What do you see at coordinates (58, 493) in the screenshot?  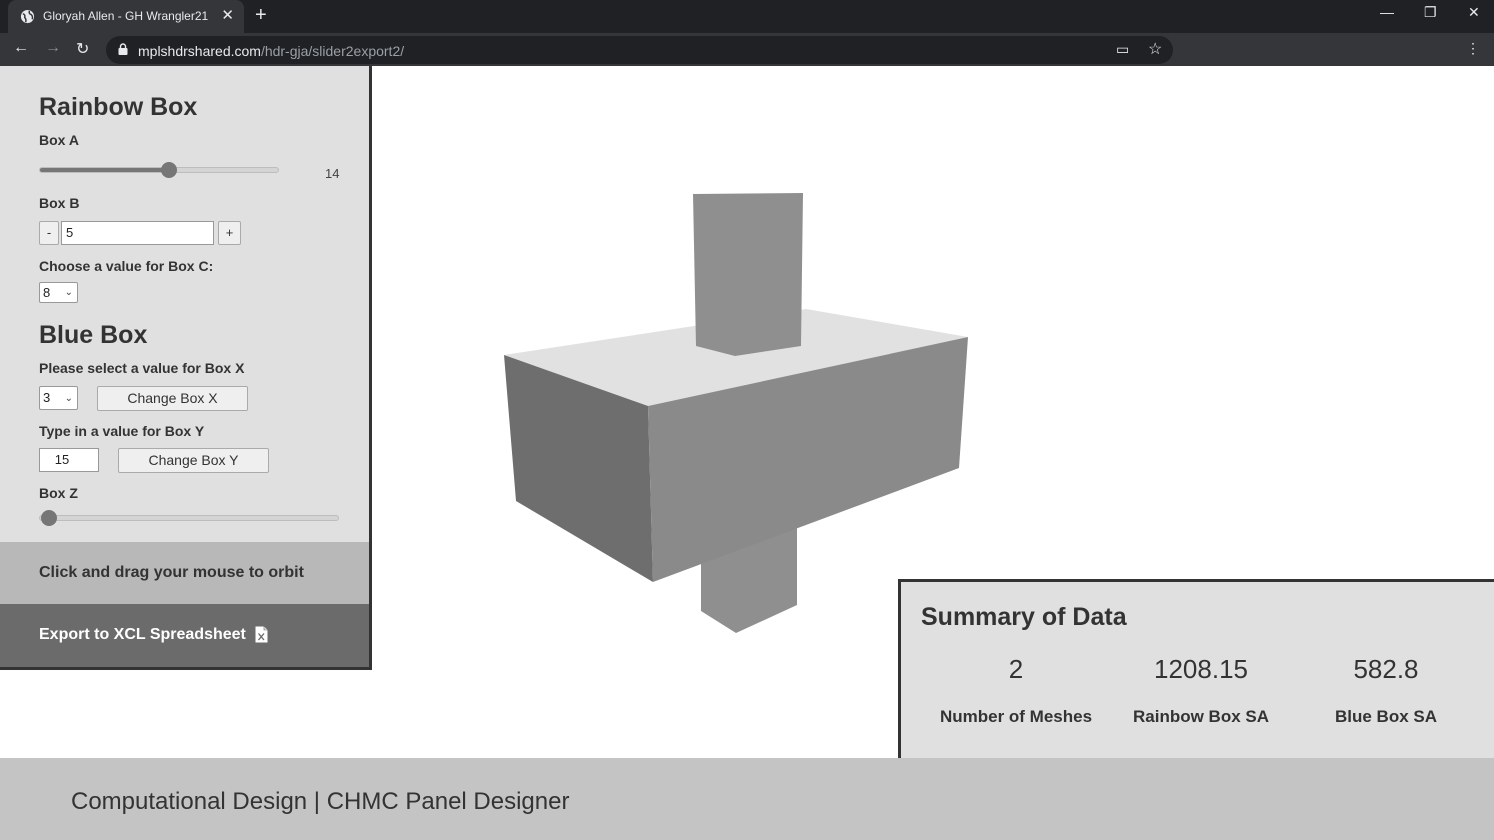 I see `box-z-label: Box Z` at bounding box center [58, 493].